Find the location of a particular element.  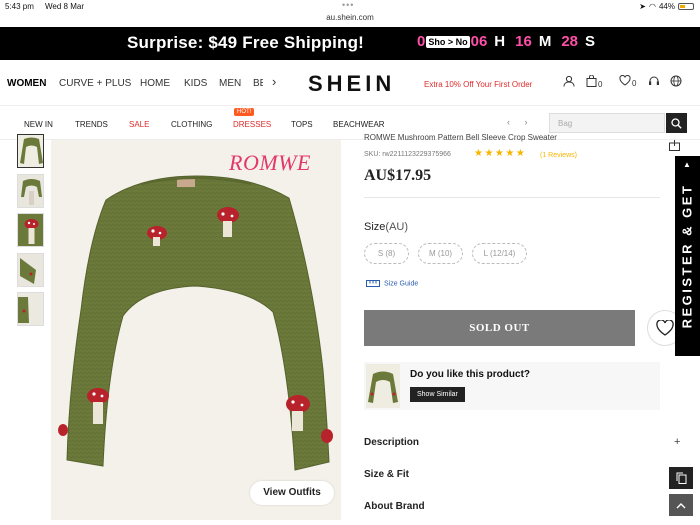

size-option-l: L (12/14) is located at coordinates (499, 253).